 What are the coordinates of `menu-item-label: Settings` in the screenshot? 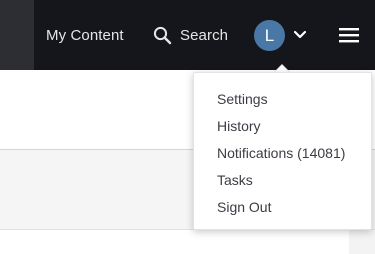 It's located at (242, 99).